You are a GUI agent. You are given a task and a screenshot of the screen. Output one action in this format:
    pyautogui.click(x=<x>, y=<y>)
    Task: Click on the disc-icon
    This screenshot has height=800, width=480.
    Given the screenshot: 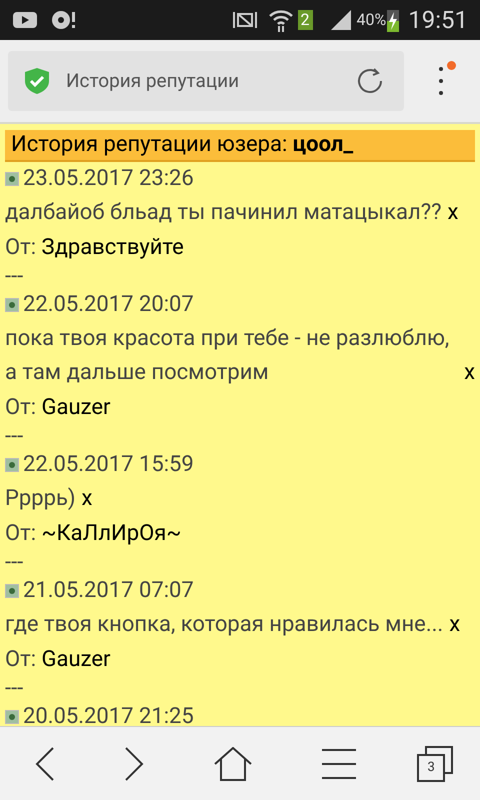 What is the action you would take?
    pyautogui.click(x=63, y=20)
    